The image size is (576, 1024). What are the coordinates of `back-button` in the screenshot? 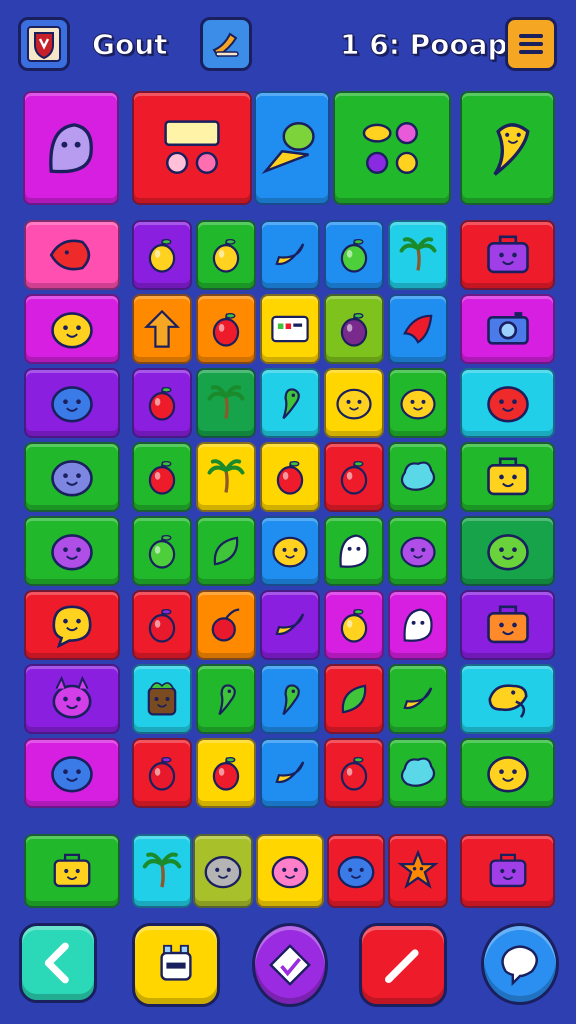 It's located at (58, 963).